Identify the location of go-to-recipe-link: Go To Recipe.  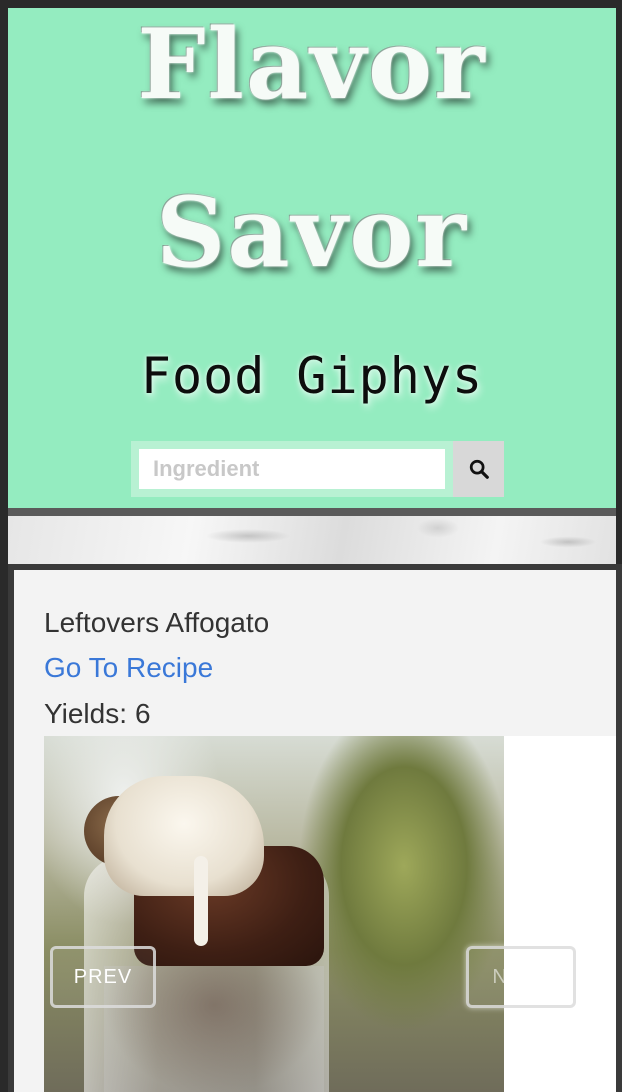
(128, 668).